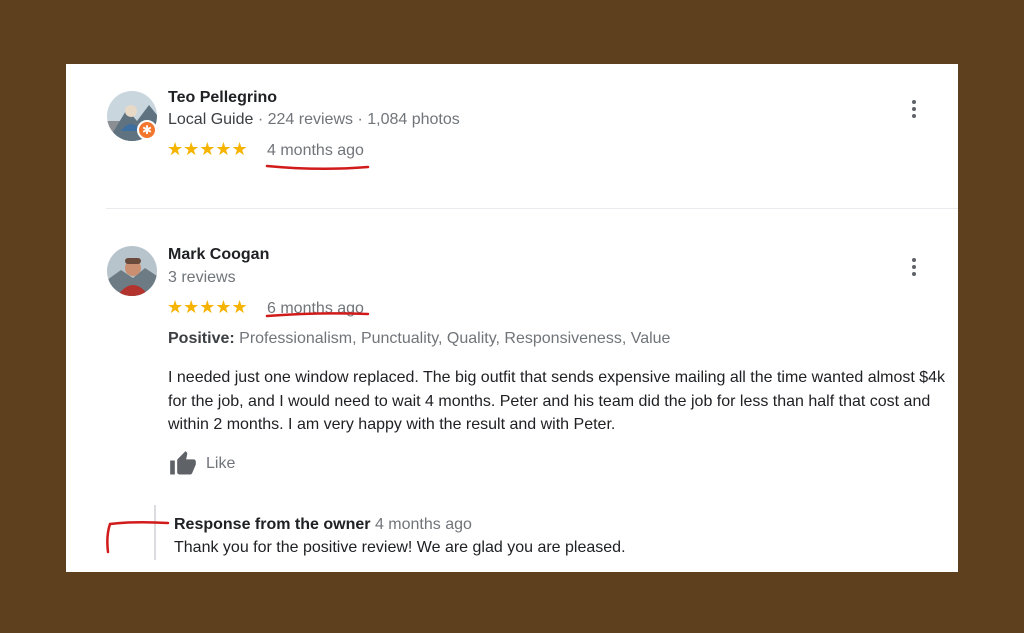 This screenshot has width=1024, height=633. Describe the element at coordinates (363, 119) in the screenshot. I see `review-photo-count: 224 reviews · 1,084 photos` at that location.